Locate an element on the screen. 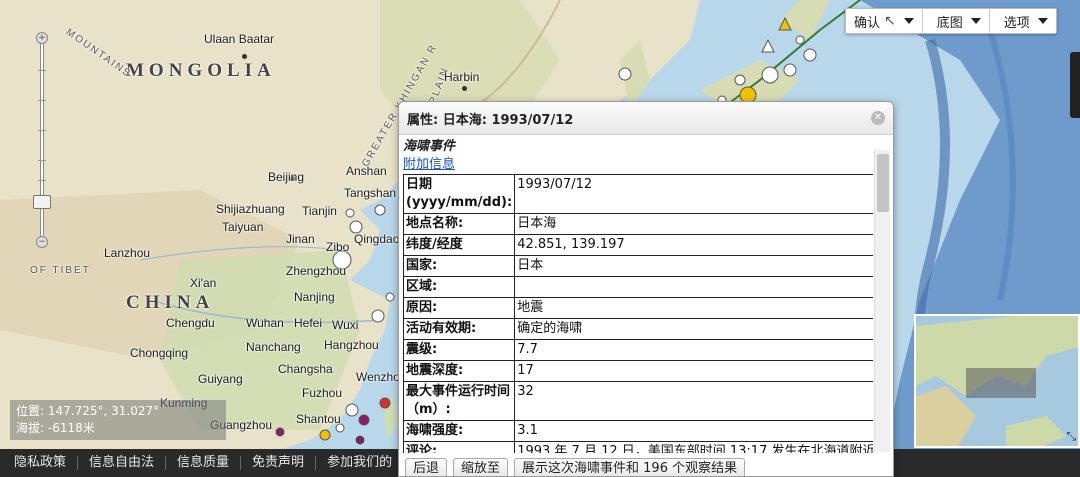  table-row: 地震深度: 17 is located at coordinates (637, 371).